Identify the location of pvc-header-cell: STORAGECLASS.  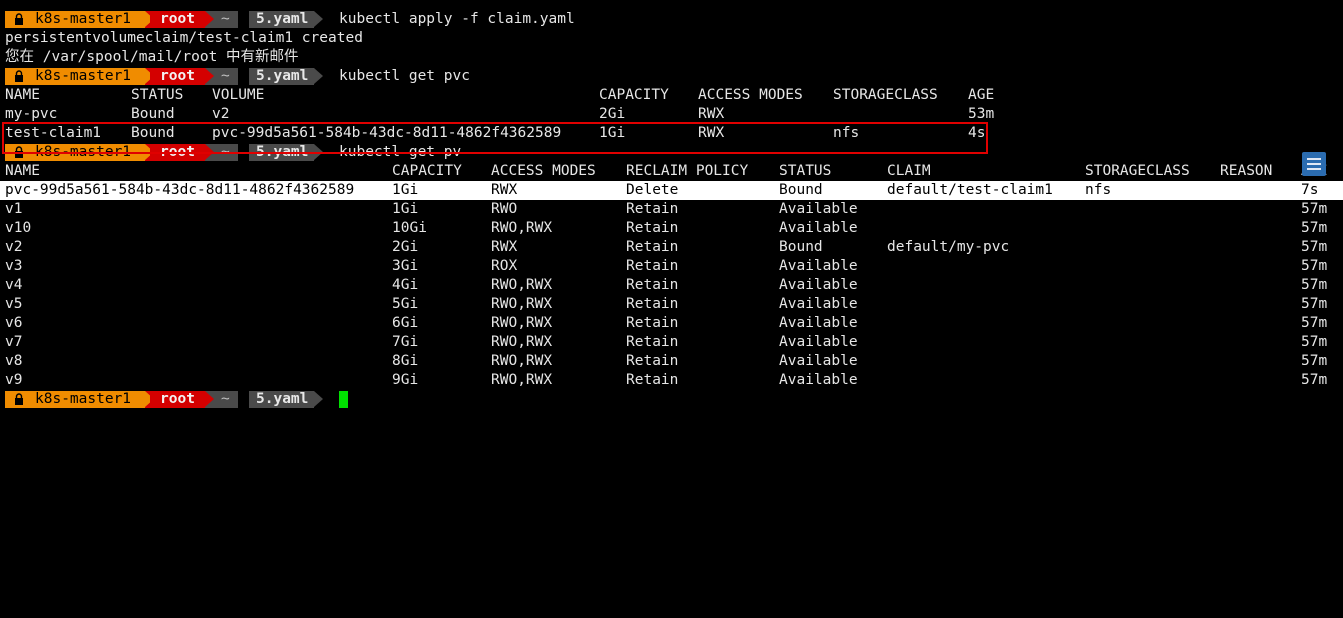
(885, 95).